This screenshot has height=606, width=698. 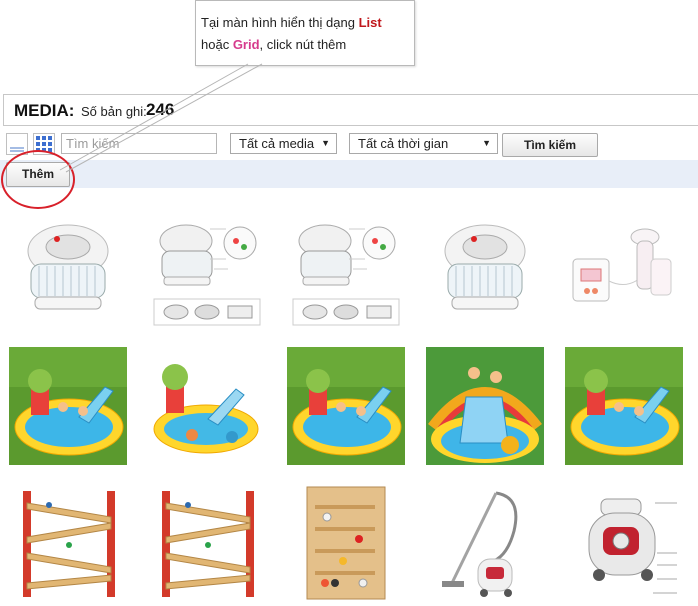 What do you see at coordinates (370, 22) in the screenshot?
I see `callout-list-word: List` at bounding box center [370, 22].